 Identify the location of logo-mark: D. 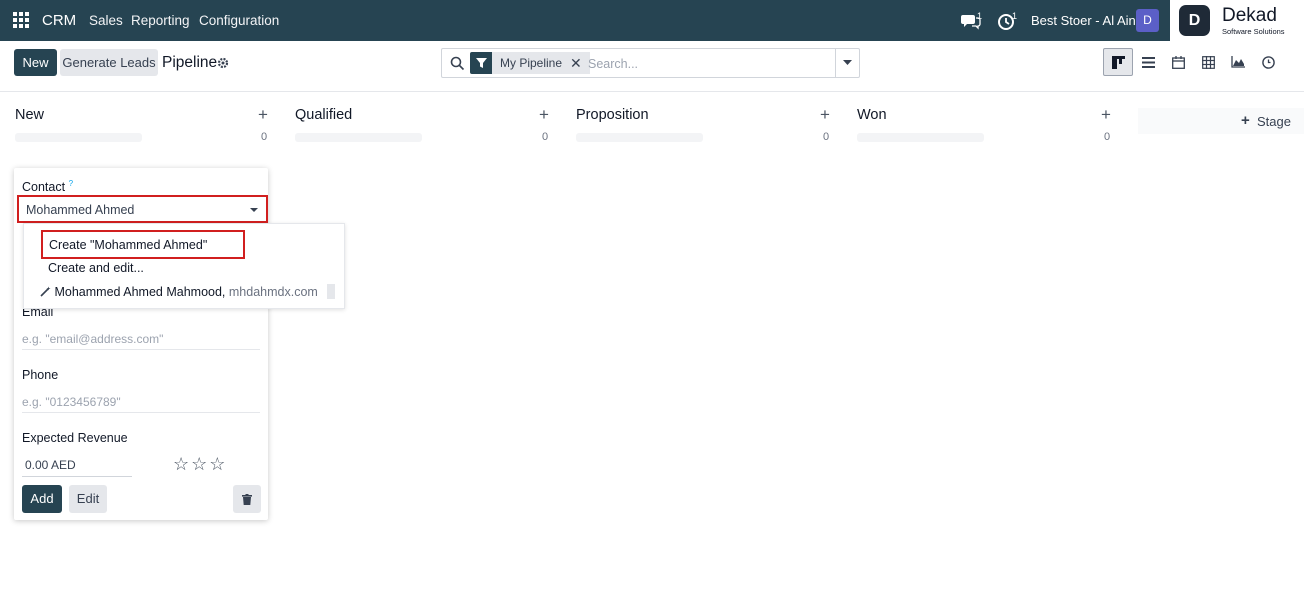
(1194, 20).